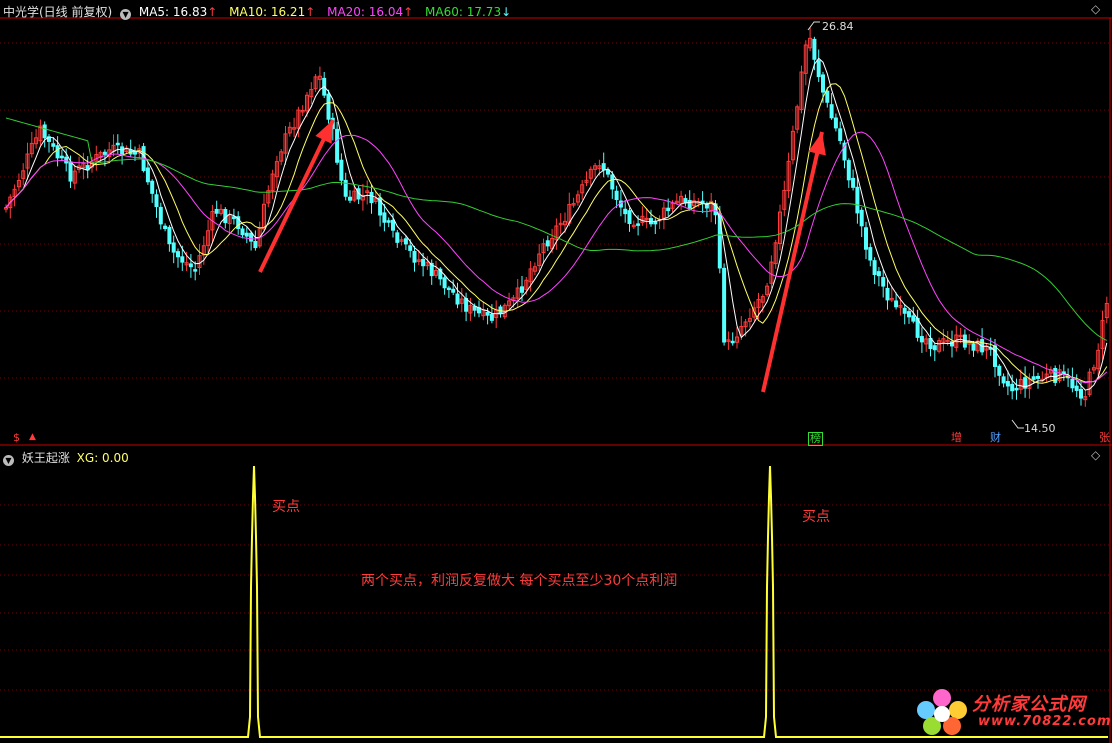 The width and height of the screenshot is (1112, 743). Describe the element at coordinates (816, 517) in the screenshot. I see `buy-point-label-2: 买点` at that location.